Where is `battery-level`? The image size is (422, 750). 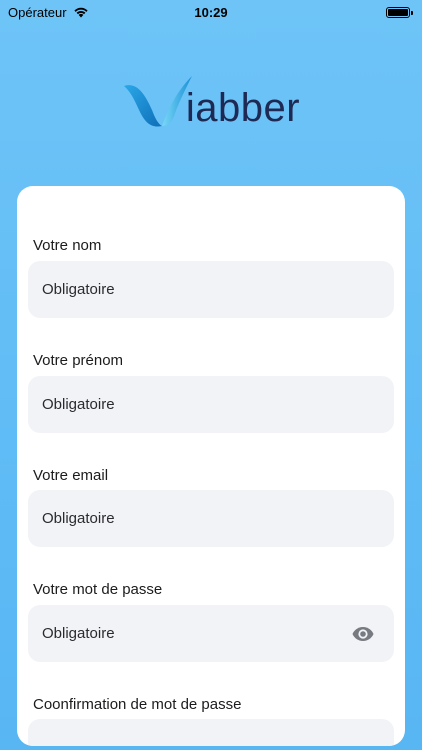
battery-level is located at coordinates (398, 12).